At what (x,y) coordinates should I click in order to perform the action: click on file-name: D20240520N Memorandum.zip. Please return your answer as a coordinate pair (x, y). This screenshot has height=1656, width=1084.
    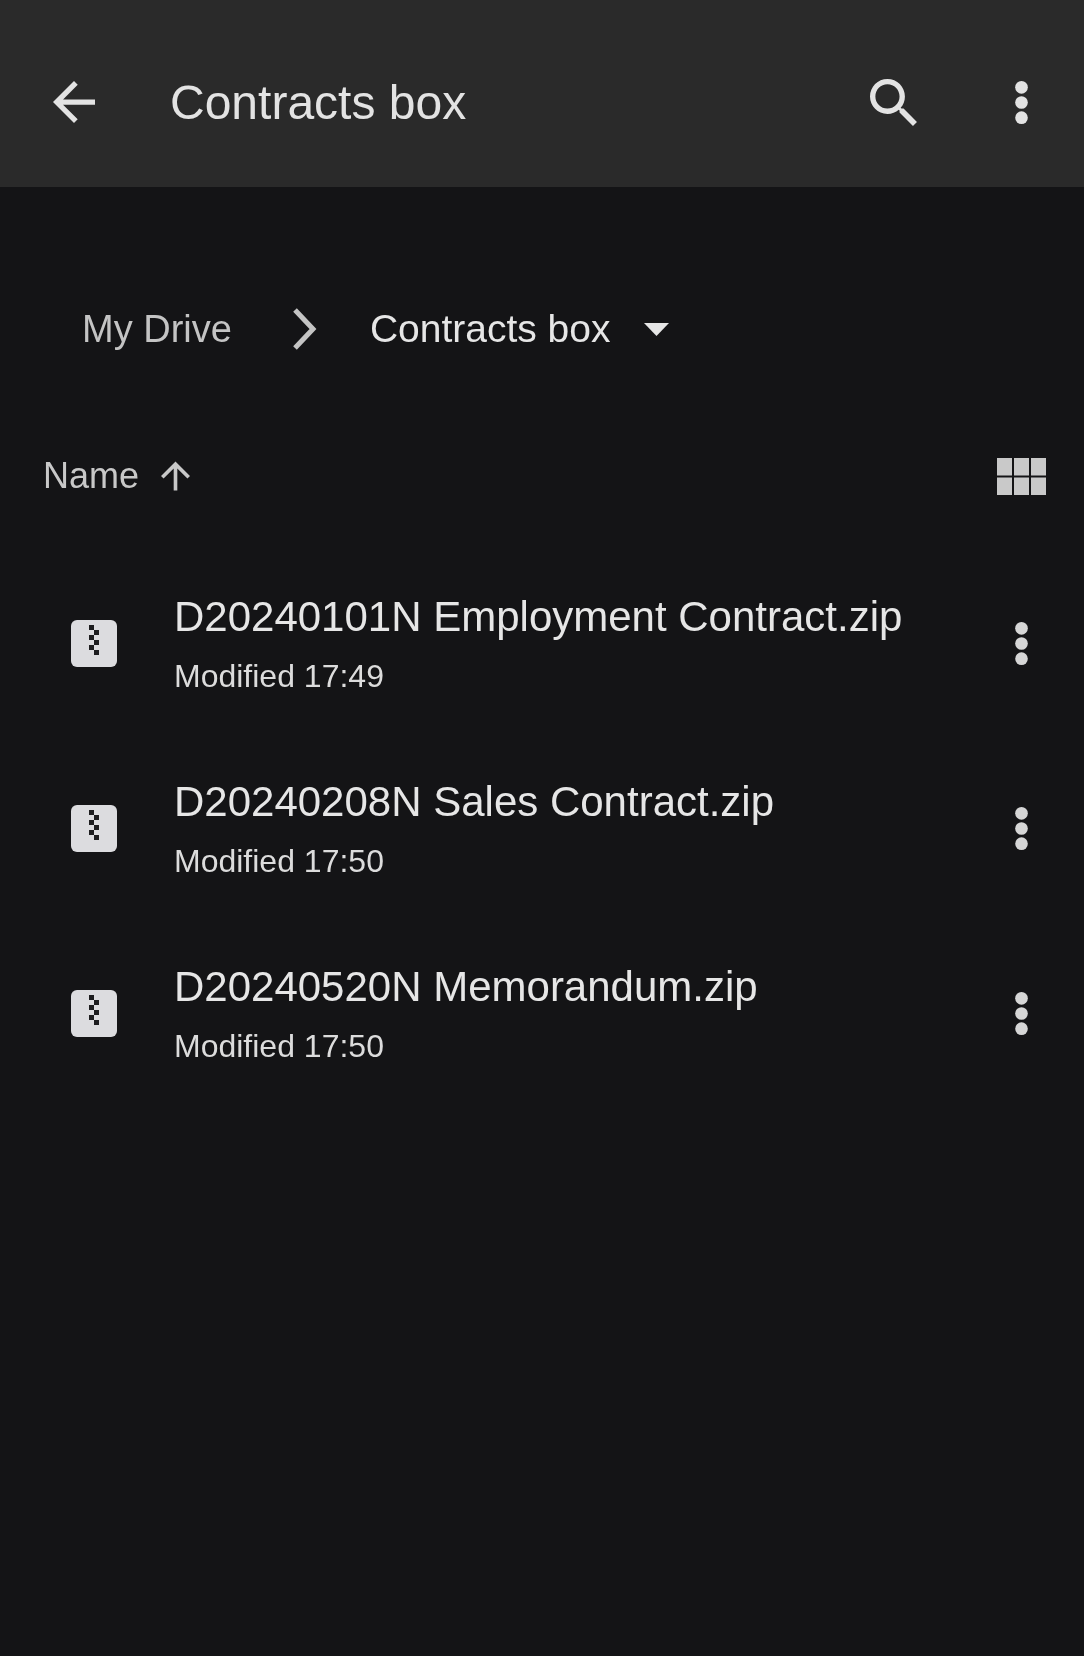
    Looking at the image, I should click on (466, 986).